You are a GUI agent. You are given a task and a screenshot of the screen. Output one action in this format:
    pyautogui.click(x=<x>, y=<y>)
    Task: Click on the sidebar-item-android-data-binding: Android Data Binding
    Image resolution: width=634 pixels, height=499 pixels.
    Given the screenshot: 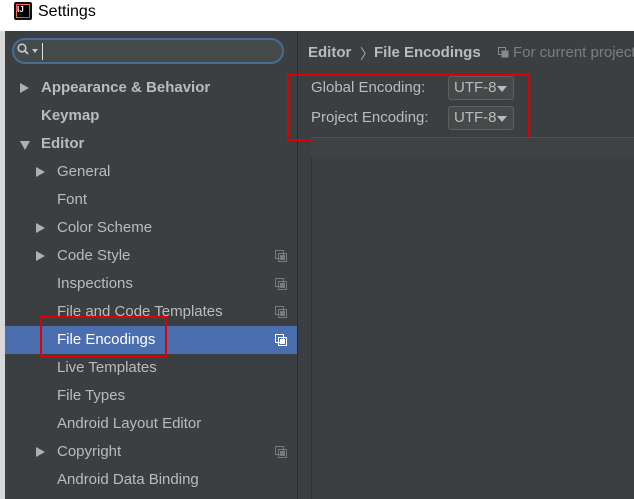 What is the action you would take?
    pyautogui.click(x=151, y=480)
    